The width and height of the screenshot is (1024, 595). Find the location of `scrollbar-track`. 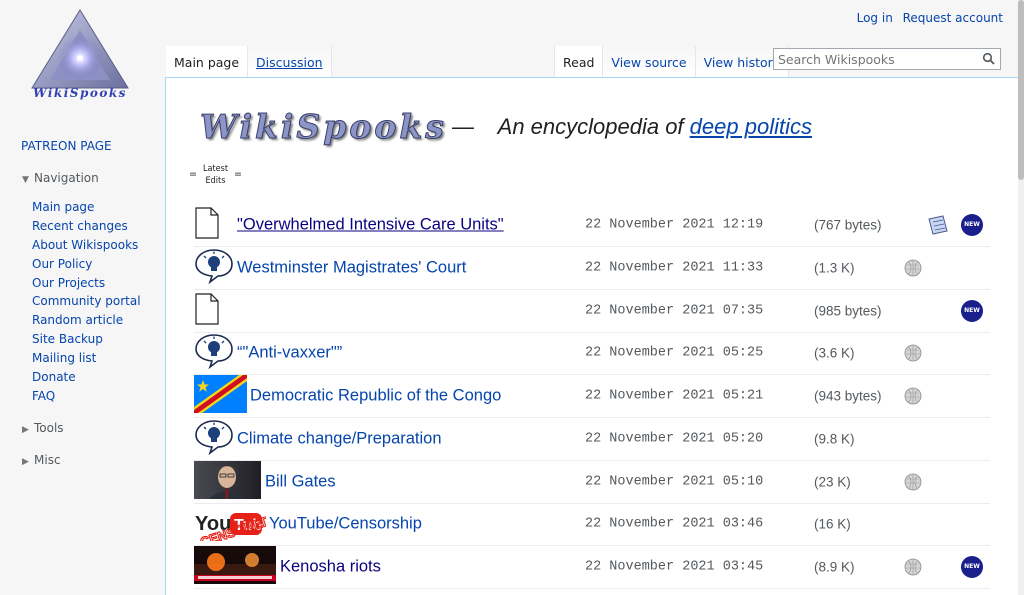

scrollbar-track is located at coordinates (1021, 297).